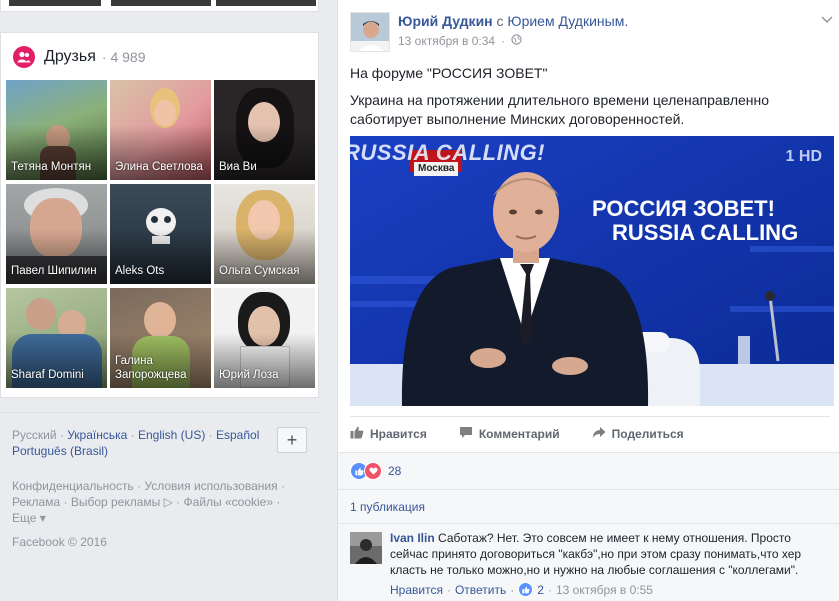 The width and height of the screenshot is (839, 601). What do you see at coordinates (171, 435) in the screenshot?
I see `language-link: English (US)` at bounding box center [171, 435].